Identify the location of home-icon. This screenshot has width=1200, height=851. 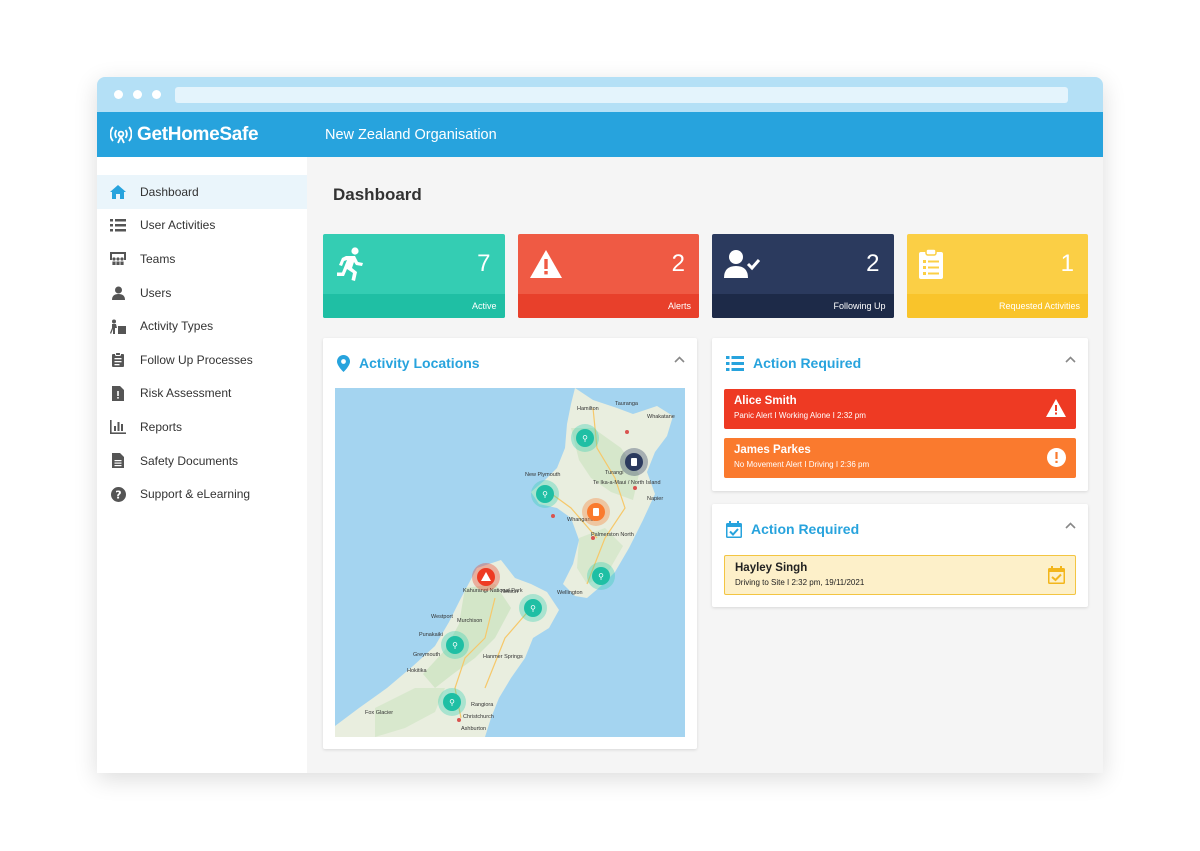
(118, 192).